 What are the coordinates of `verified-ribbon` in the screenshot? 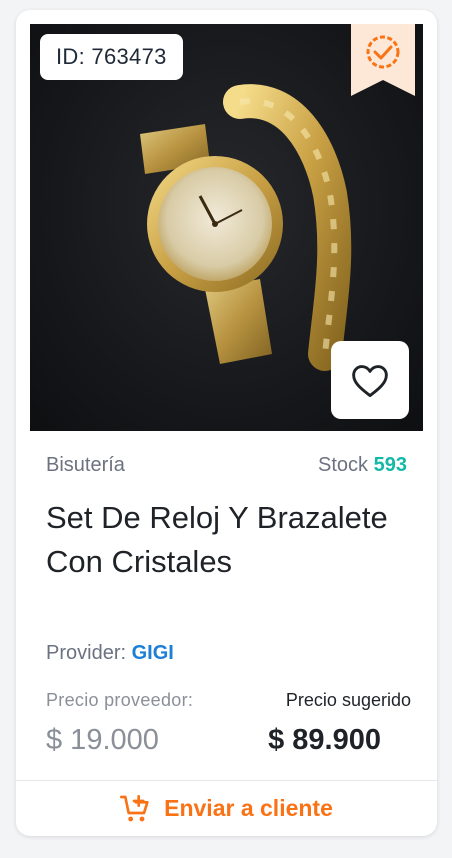 It's located at (383, 60).